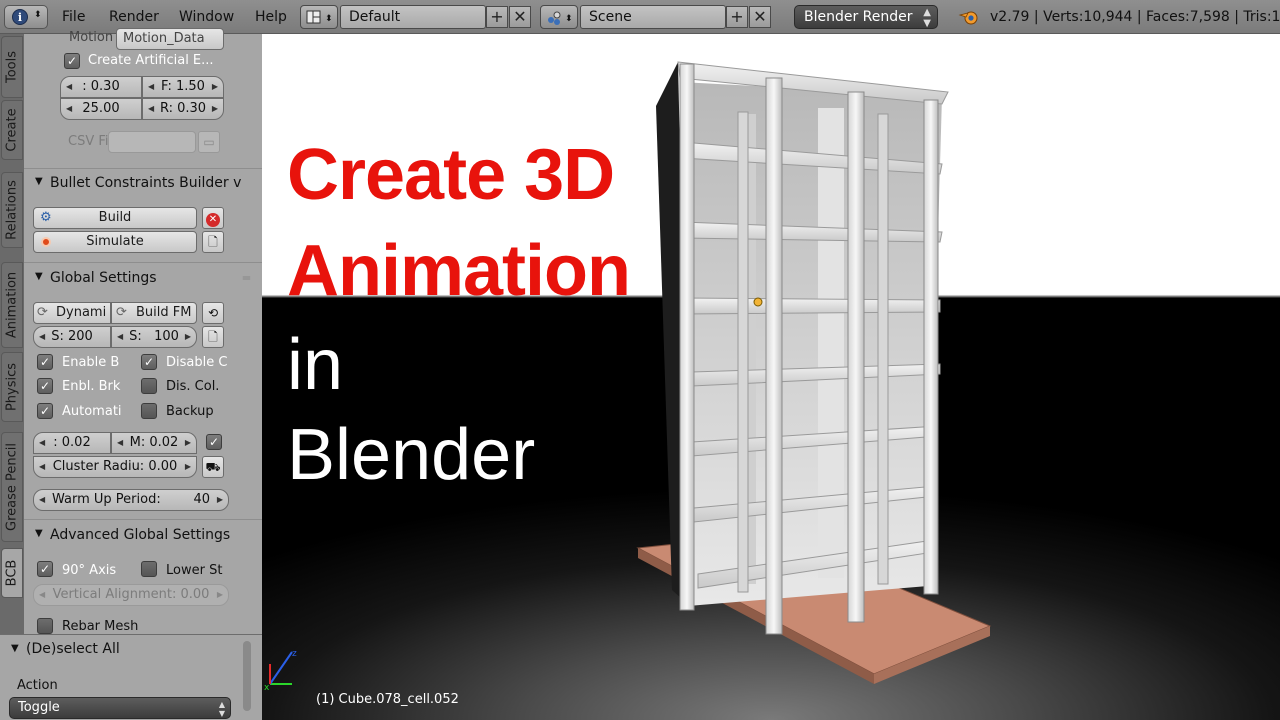 The image size is (1280, 720). I want to click on advanced-settings-header: ▼ Advanced Global Settings, so click(143, 536).